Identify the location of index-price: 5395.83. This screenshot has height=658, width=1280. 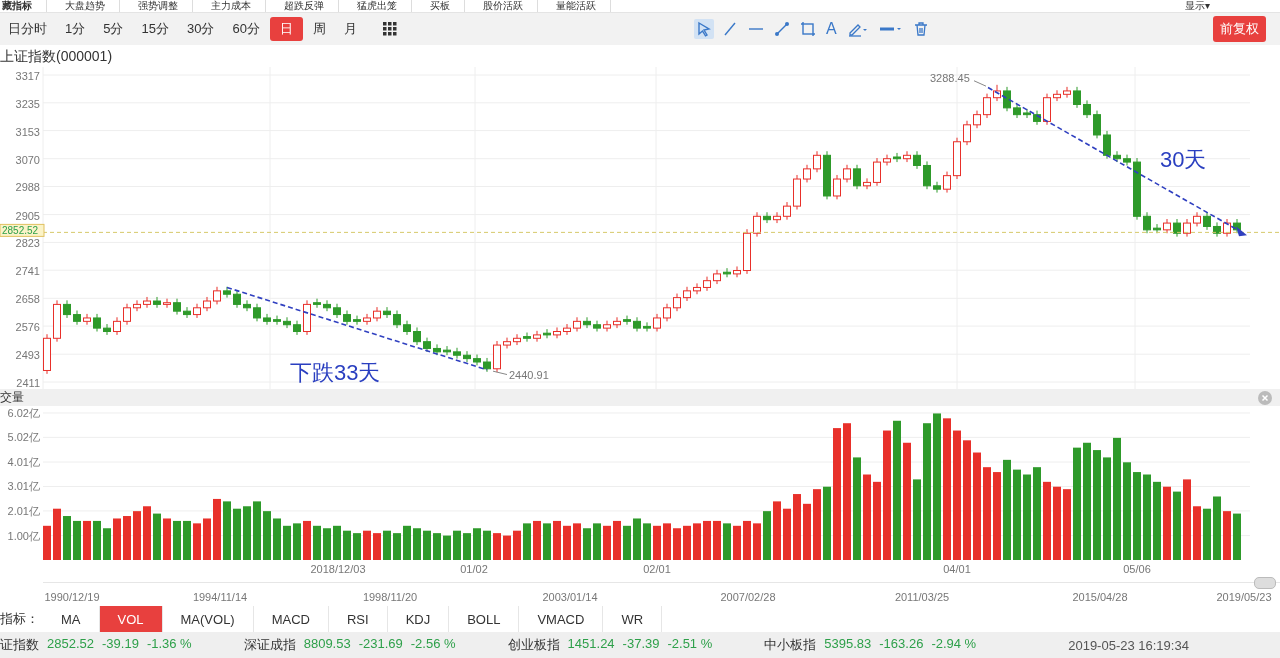
(848, 644).